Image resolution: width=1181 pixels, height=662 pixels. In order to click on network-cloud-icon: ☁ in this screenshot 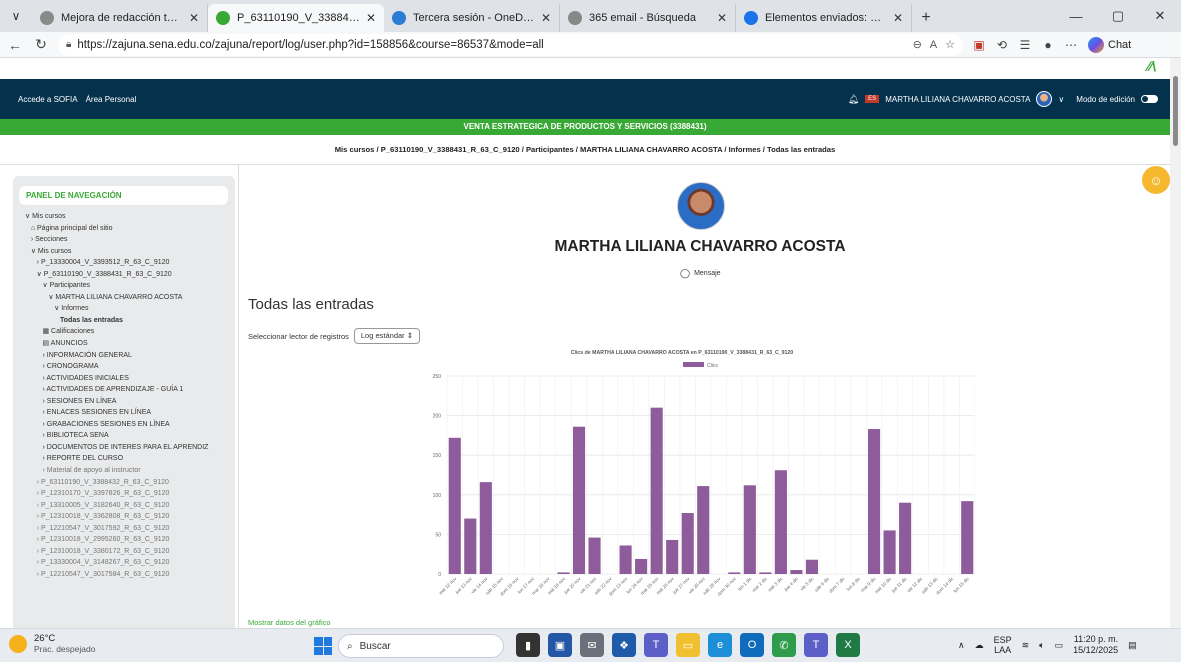, I will do `click(979, 645)`.